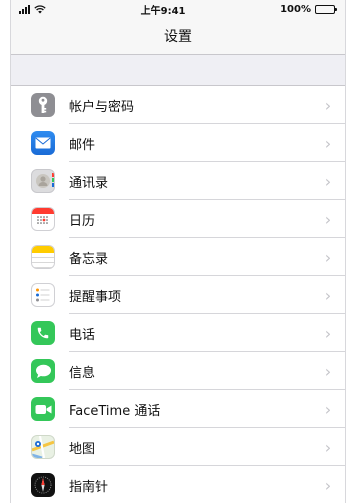 This screenshot has height=503, width=354. What do you see at coordinates (326, 9) in the screenshot?
I see `battery-icon` at bounding box center [326, 9].